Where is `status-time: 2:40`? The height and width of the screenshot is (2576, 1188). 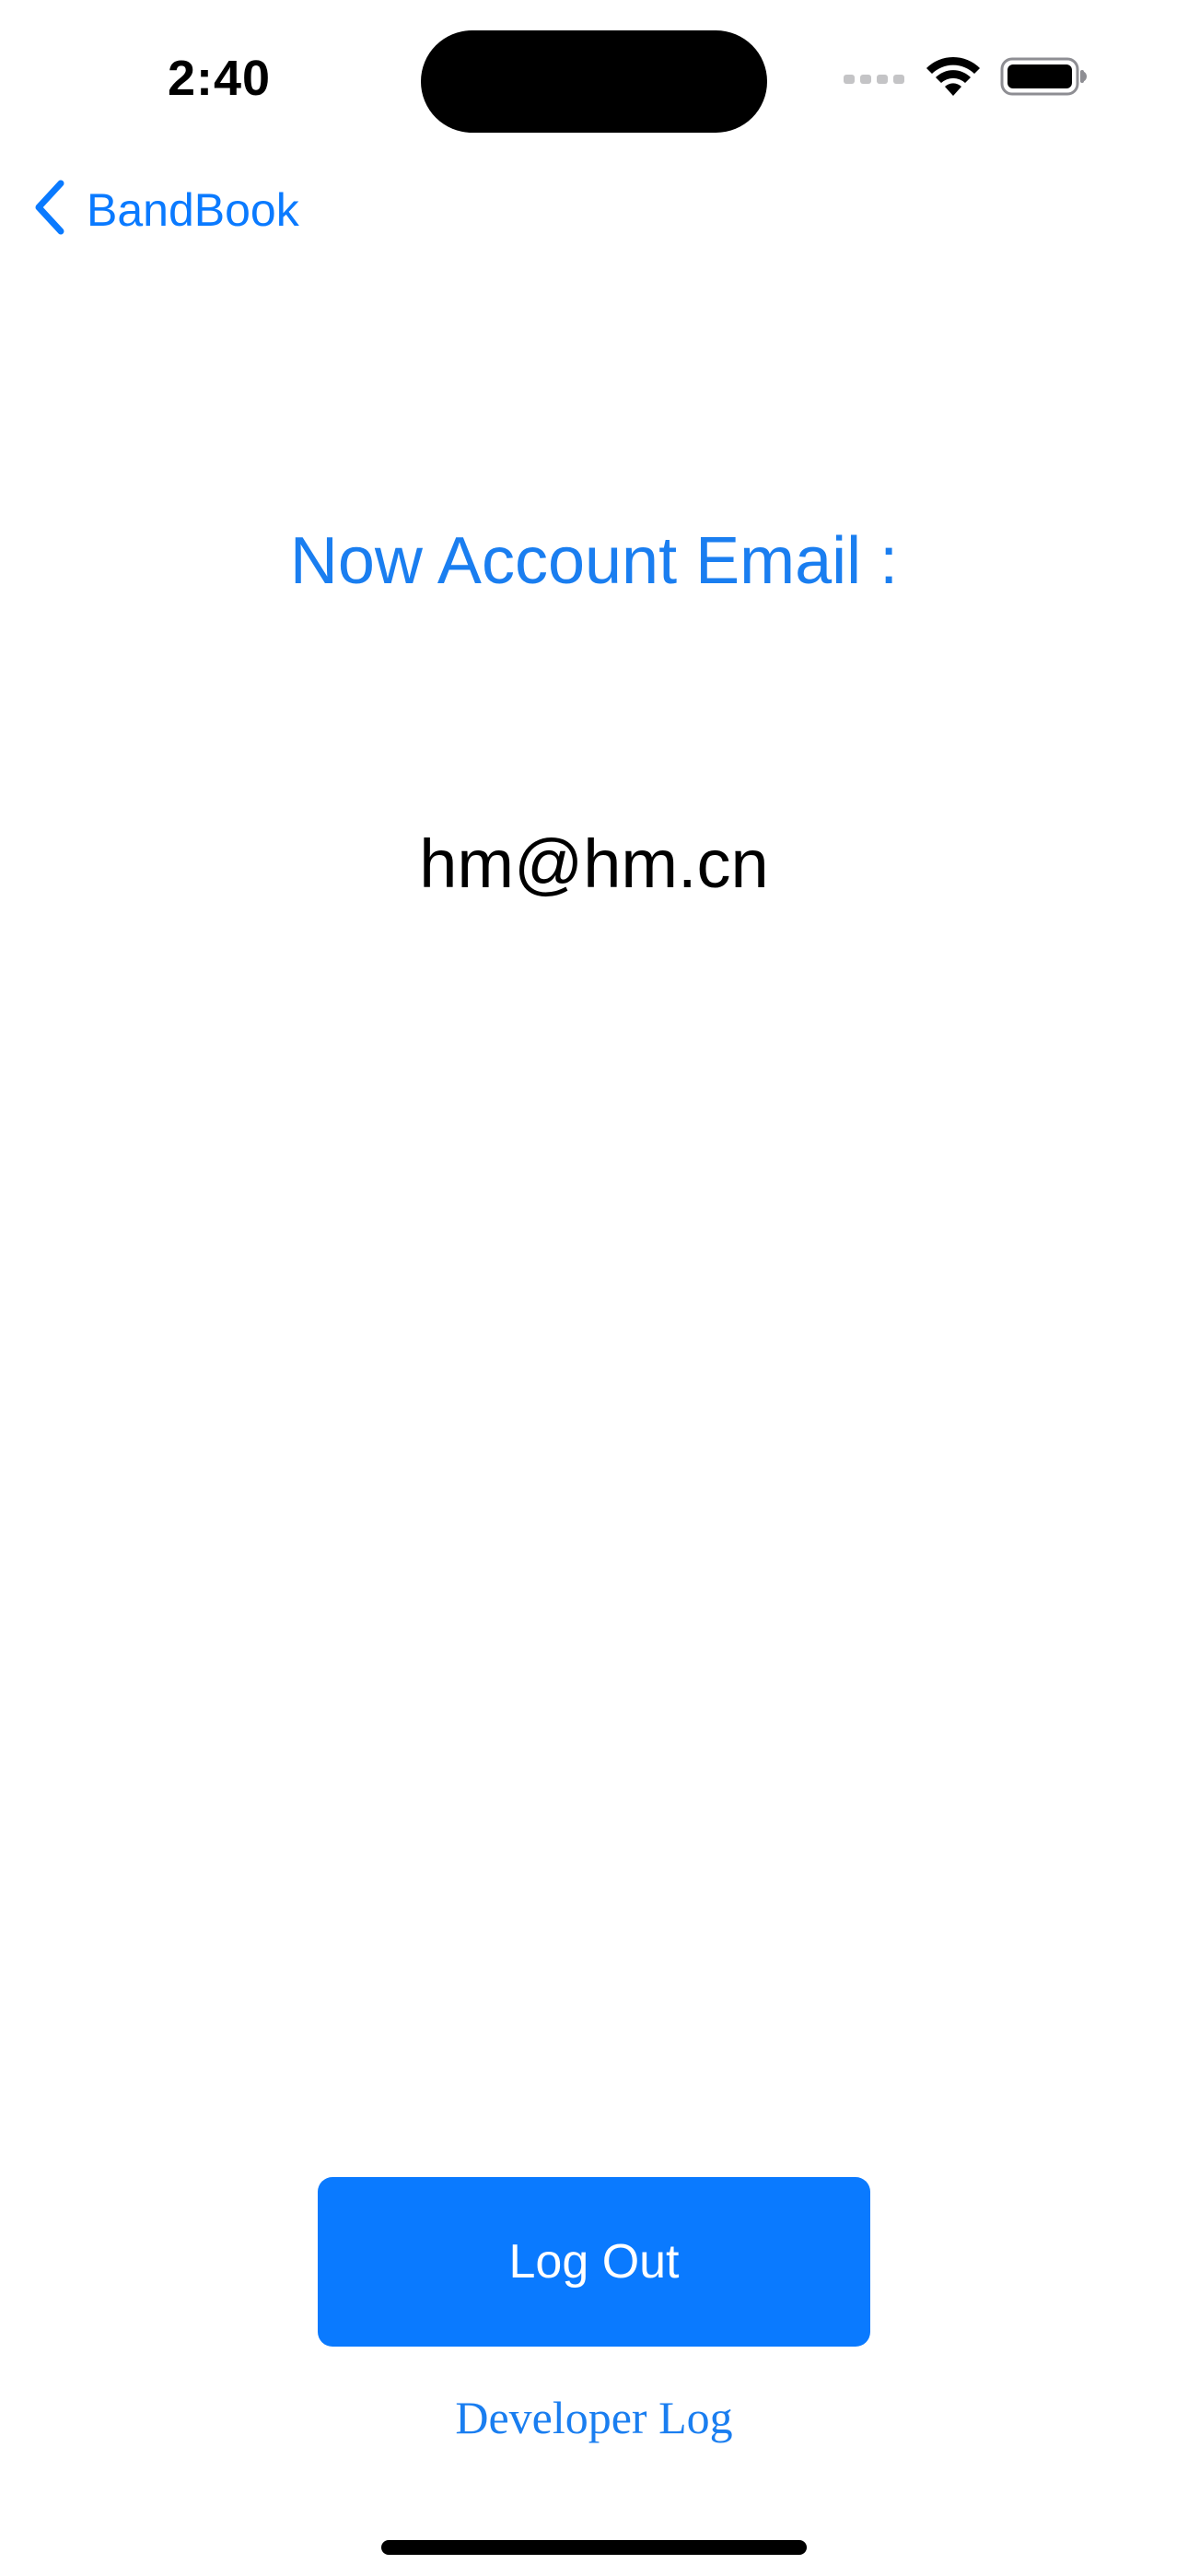
status-time: 2:40 is located at coordinates (220, 78).